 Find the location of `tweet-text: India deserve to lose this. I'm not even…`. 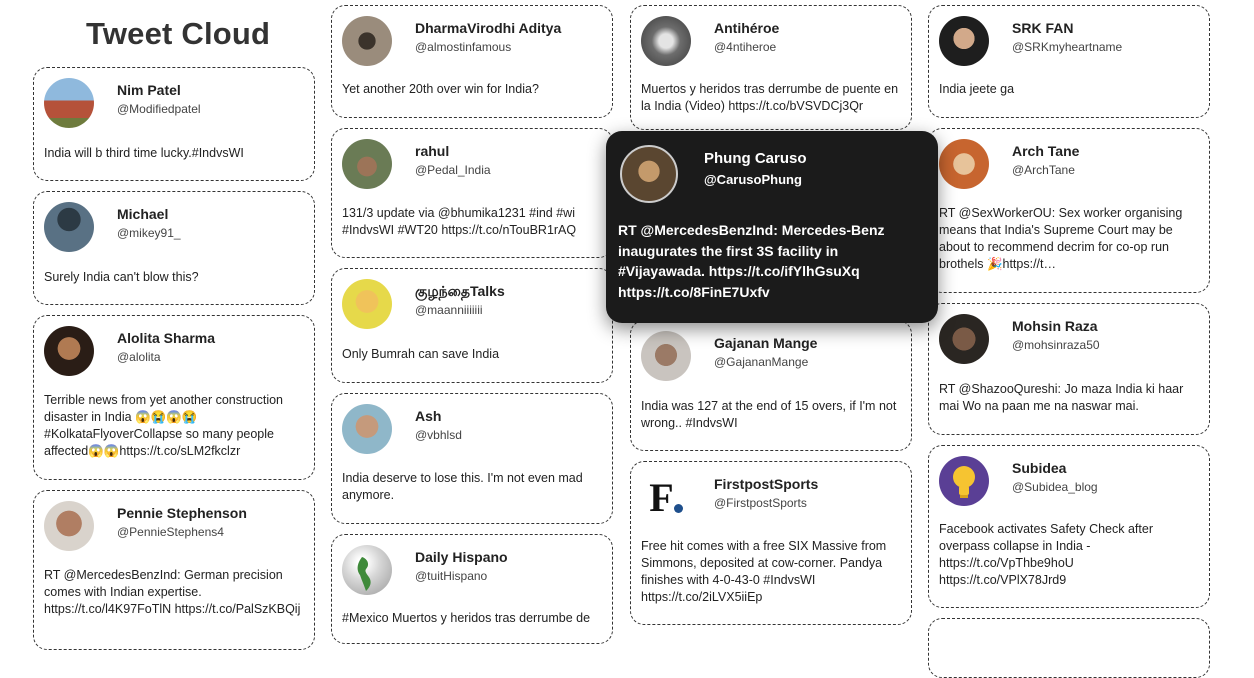

tweet-text: India deserve to lose this. I'm not even… is located at coordinates (462, 486).